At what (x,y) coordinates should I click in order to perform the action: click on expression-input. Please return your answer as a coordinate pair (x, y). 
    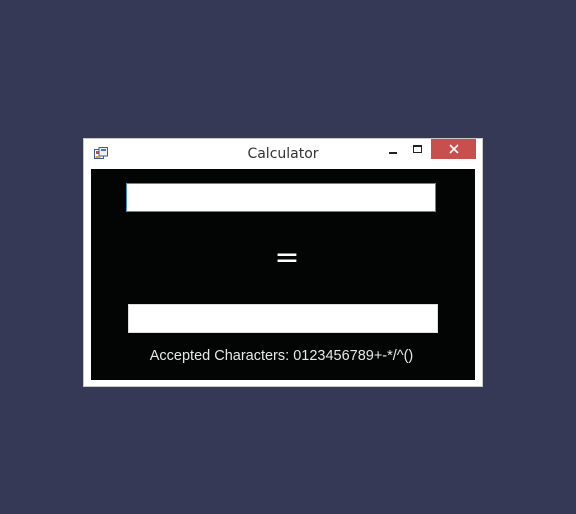
    Looking at the image, I should click on (281, 197).